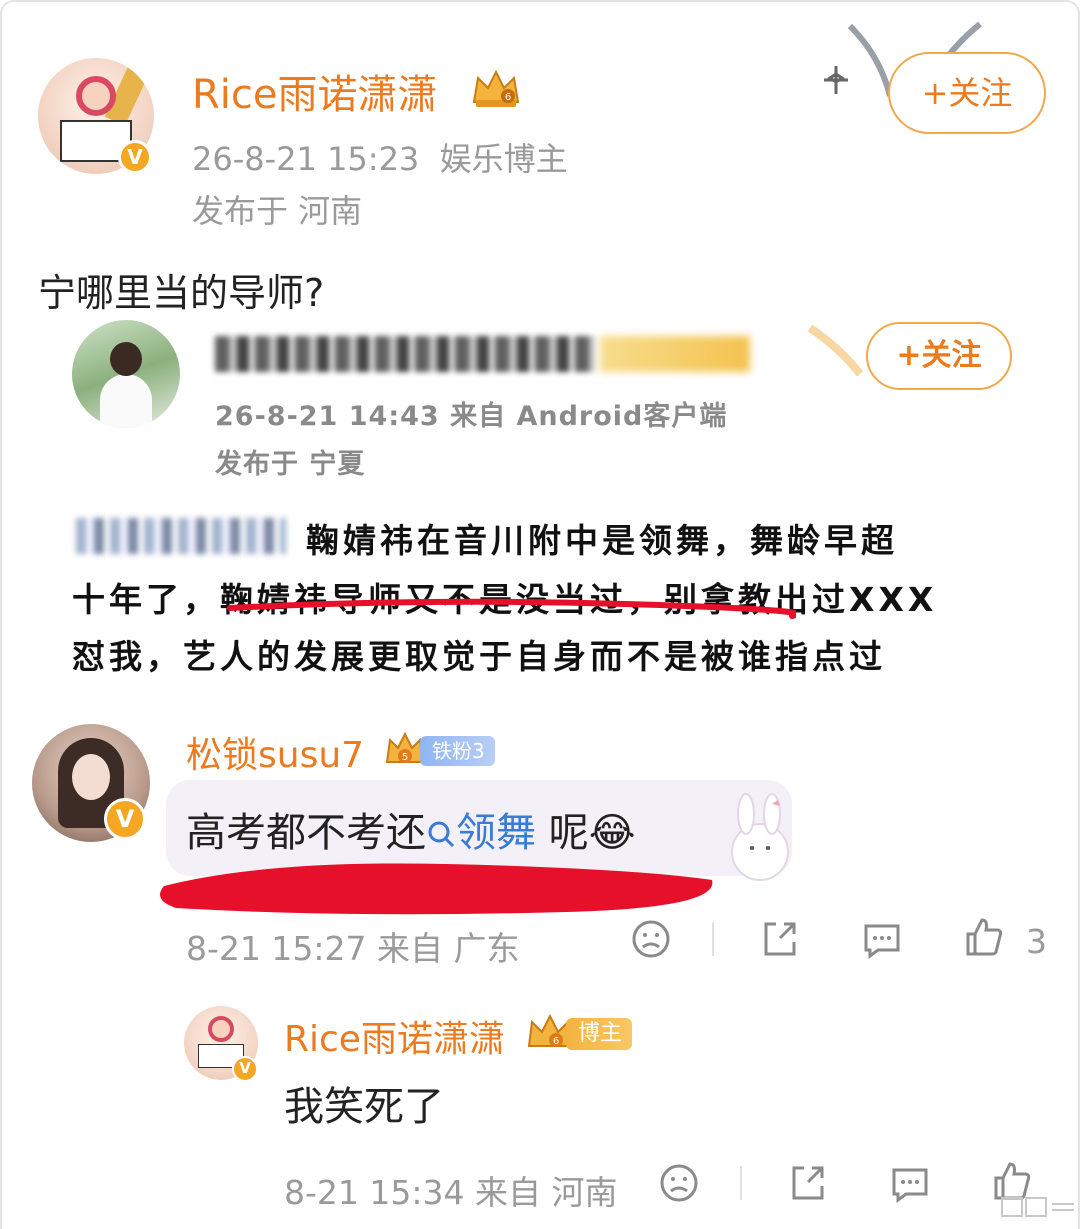 Image resolution: width=1080 pixels, height=1229 pixels. Describe the element at coordinates (599, 1034) in the screenshot. I see `blogger-badge-label: 博主` at that location.